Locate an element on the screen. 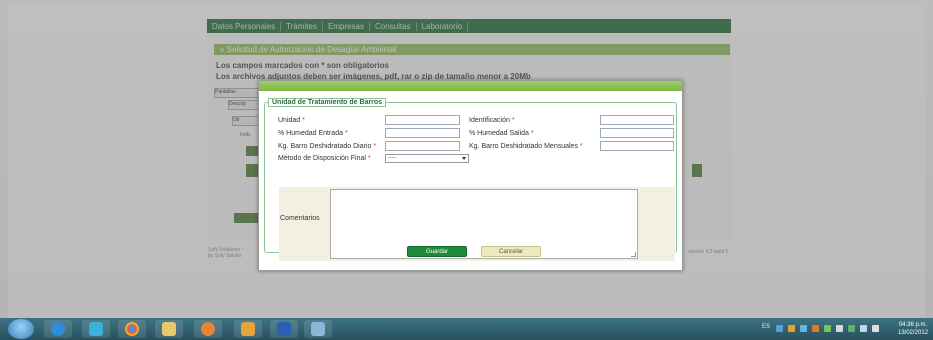 This screenshot has height=340, width=933. metodo-label: Método de Disposición Final * is located at coordinates (324, 158).